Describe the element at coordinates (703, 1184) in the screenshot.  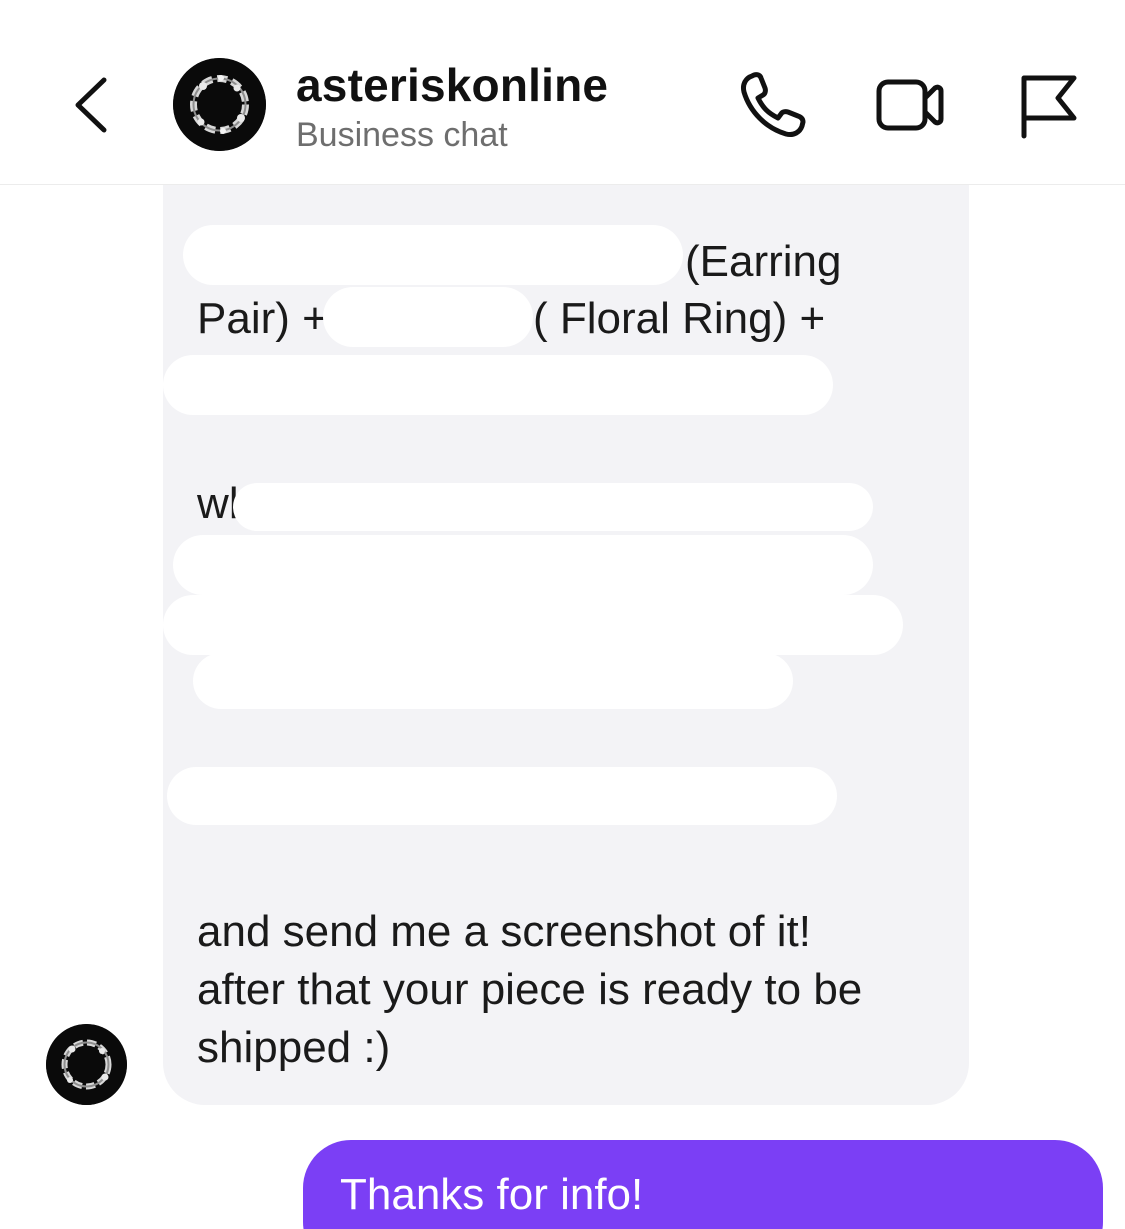
I see `outgoing-message-bubble: Thanks for info!` at that location.